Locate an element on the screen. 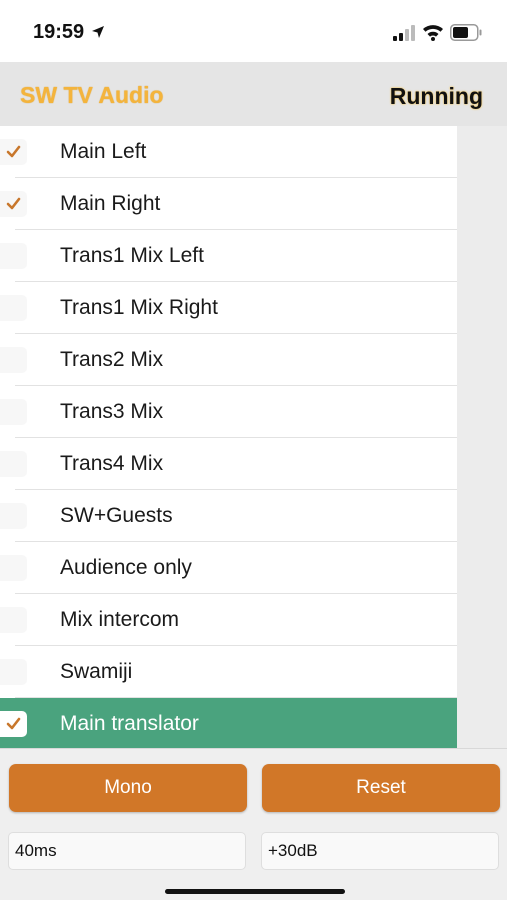 The width and height of the screenshot is (507, 900). channel-item: Mix intercom is located at coordinates (228, 620).